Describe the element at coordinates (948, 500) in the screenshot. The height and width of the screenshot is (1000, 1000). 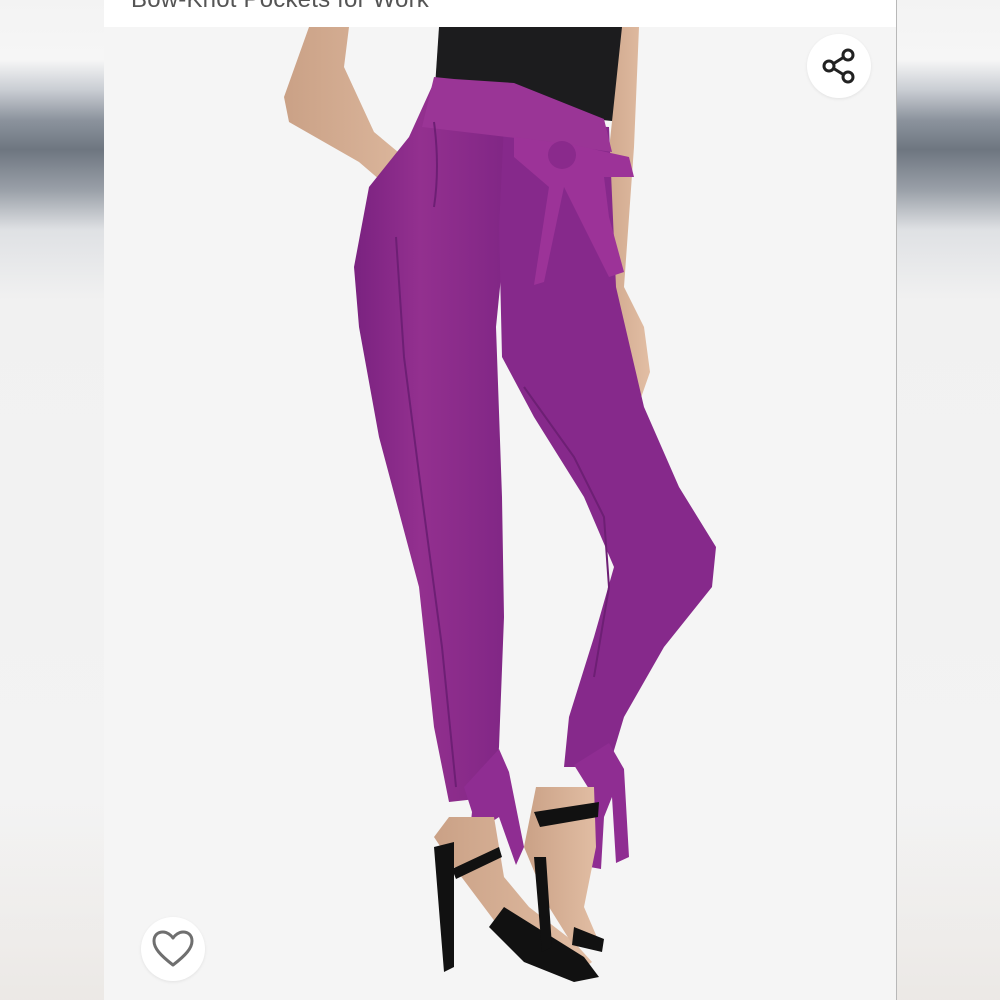
I see `blurred-backdrop-right` at that location.